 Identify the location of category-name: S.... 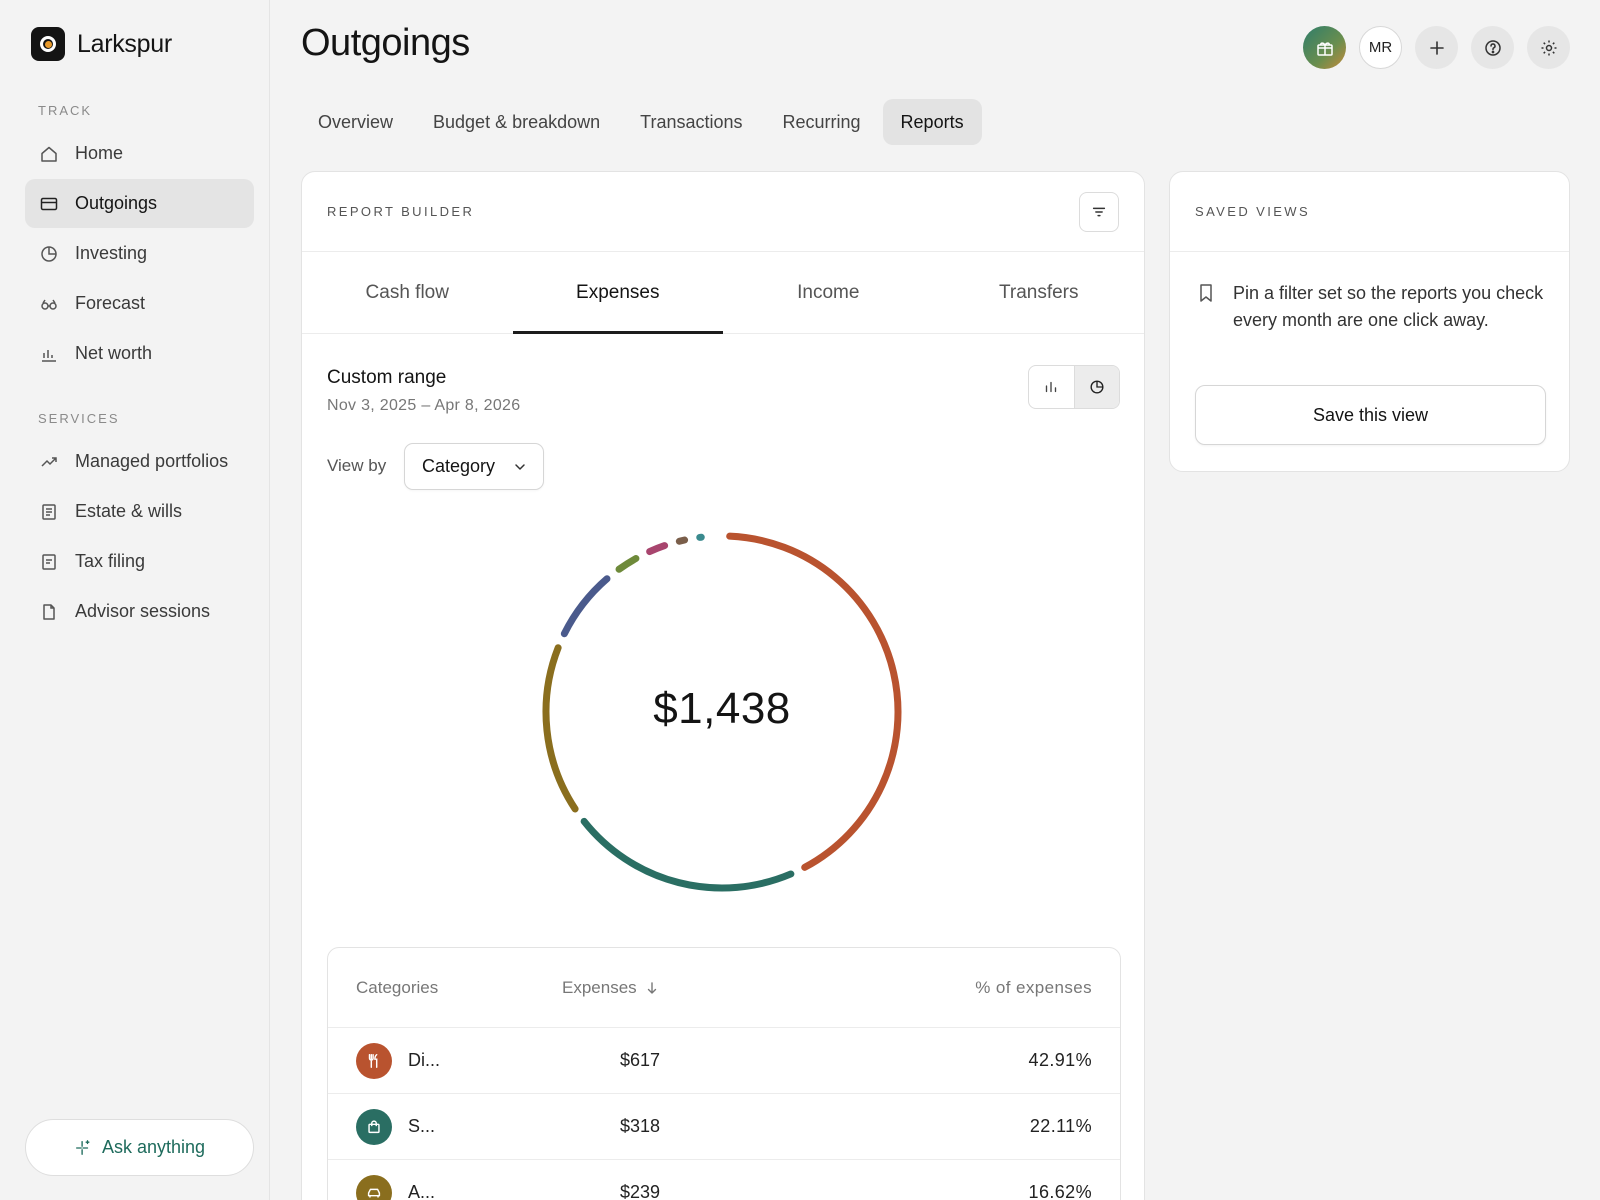
(422, 1126).